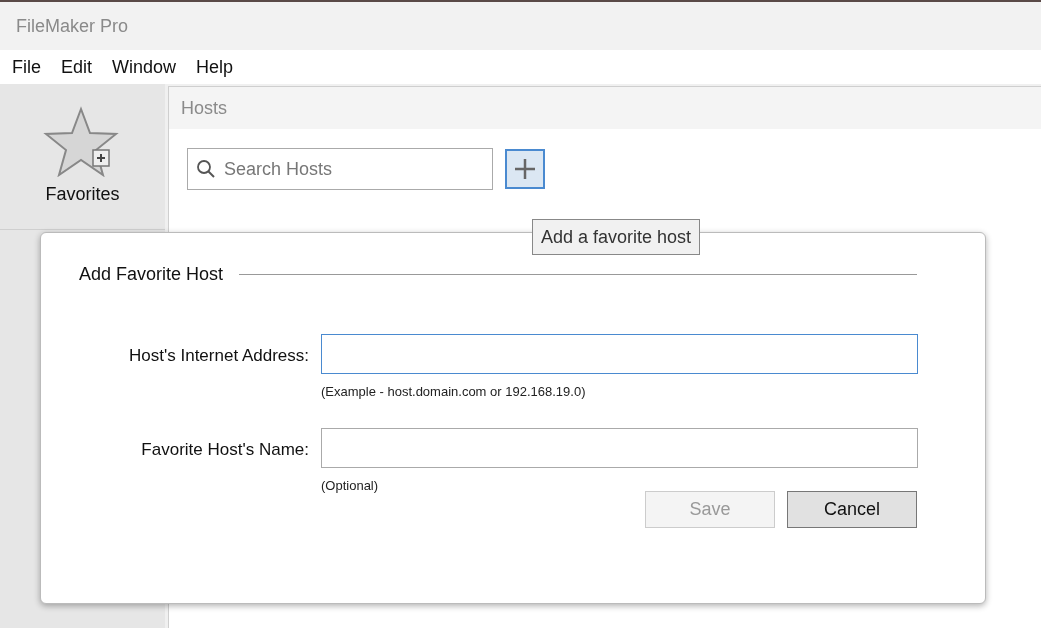 This screenshot has width=1041, height=628. Describe the element at coordinates (454, 392) in the screenshot. I see `field-hint: (Example - host.domain.com or 192.168.19.0)` at that location.